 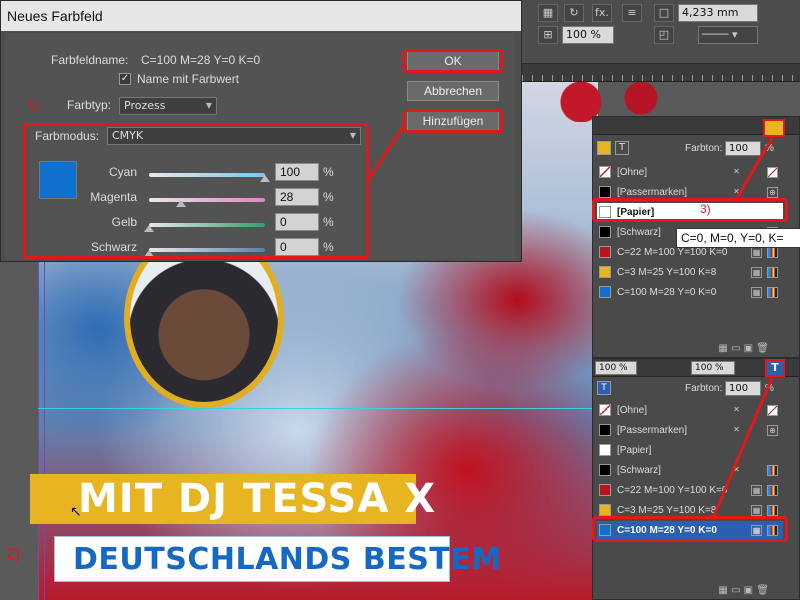 What do you see at coordinates (604, 388) in the screenshot?
I see `text-color-icon: T` at bounding box center [604, 388].